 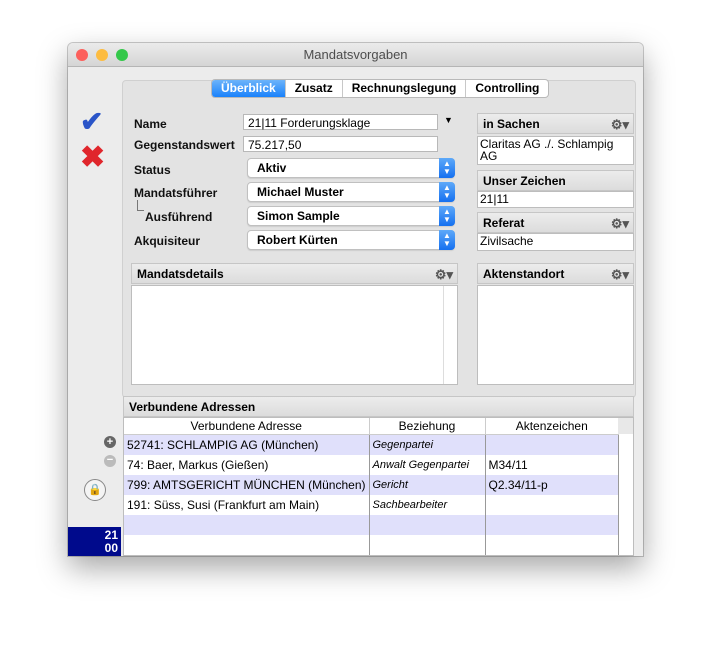 What do you see at coordinates (427, 426) in the screenshot?
I see `column-header: Beziehung` at bounding box center [427, 426].